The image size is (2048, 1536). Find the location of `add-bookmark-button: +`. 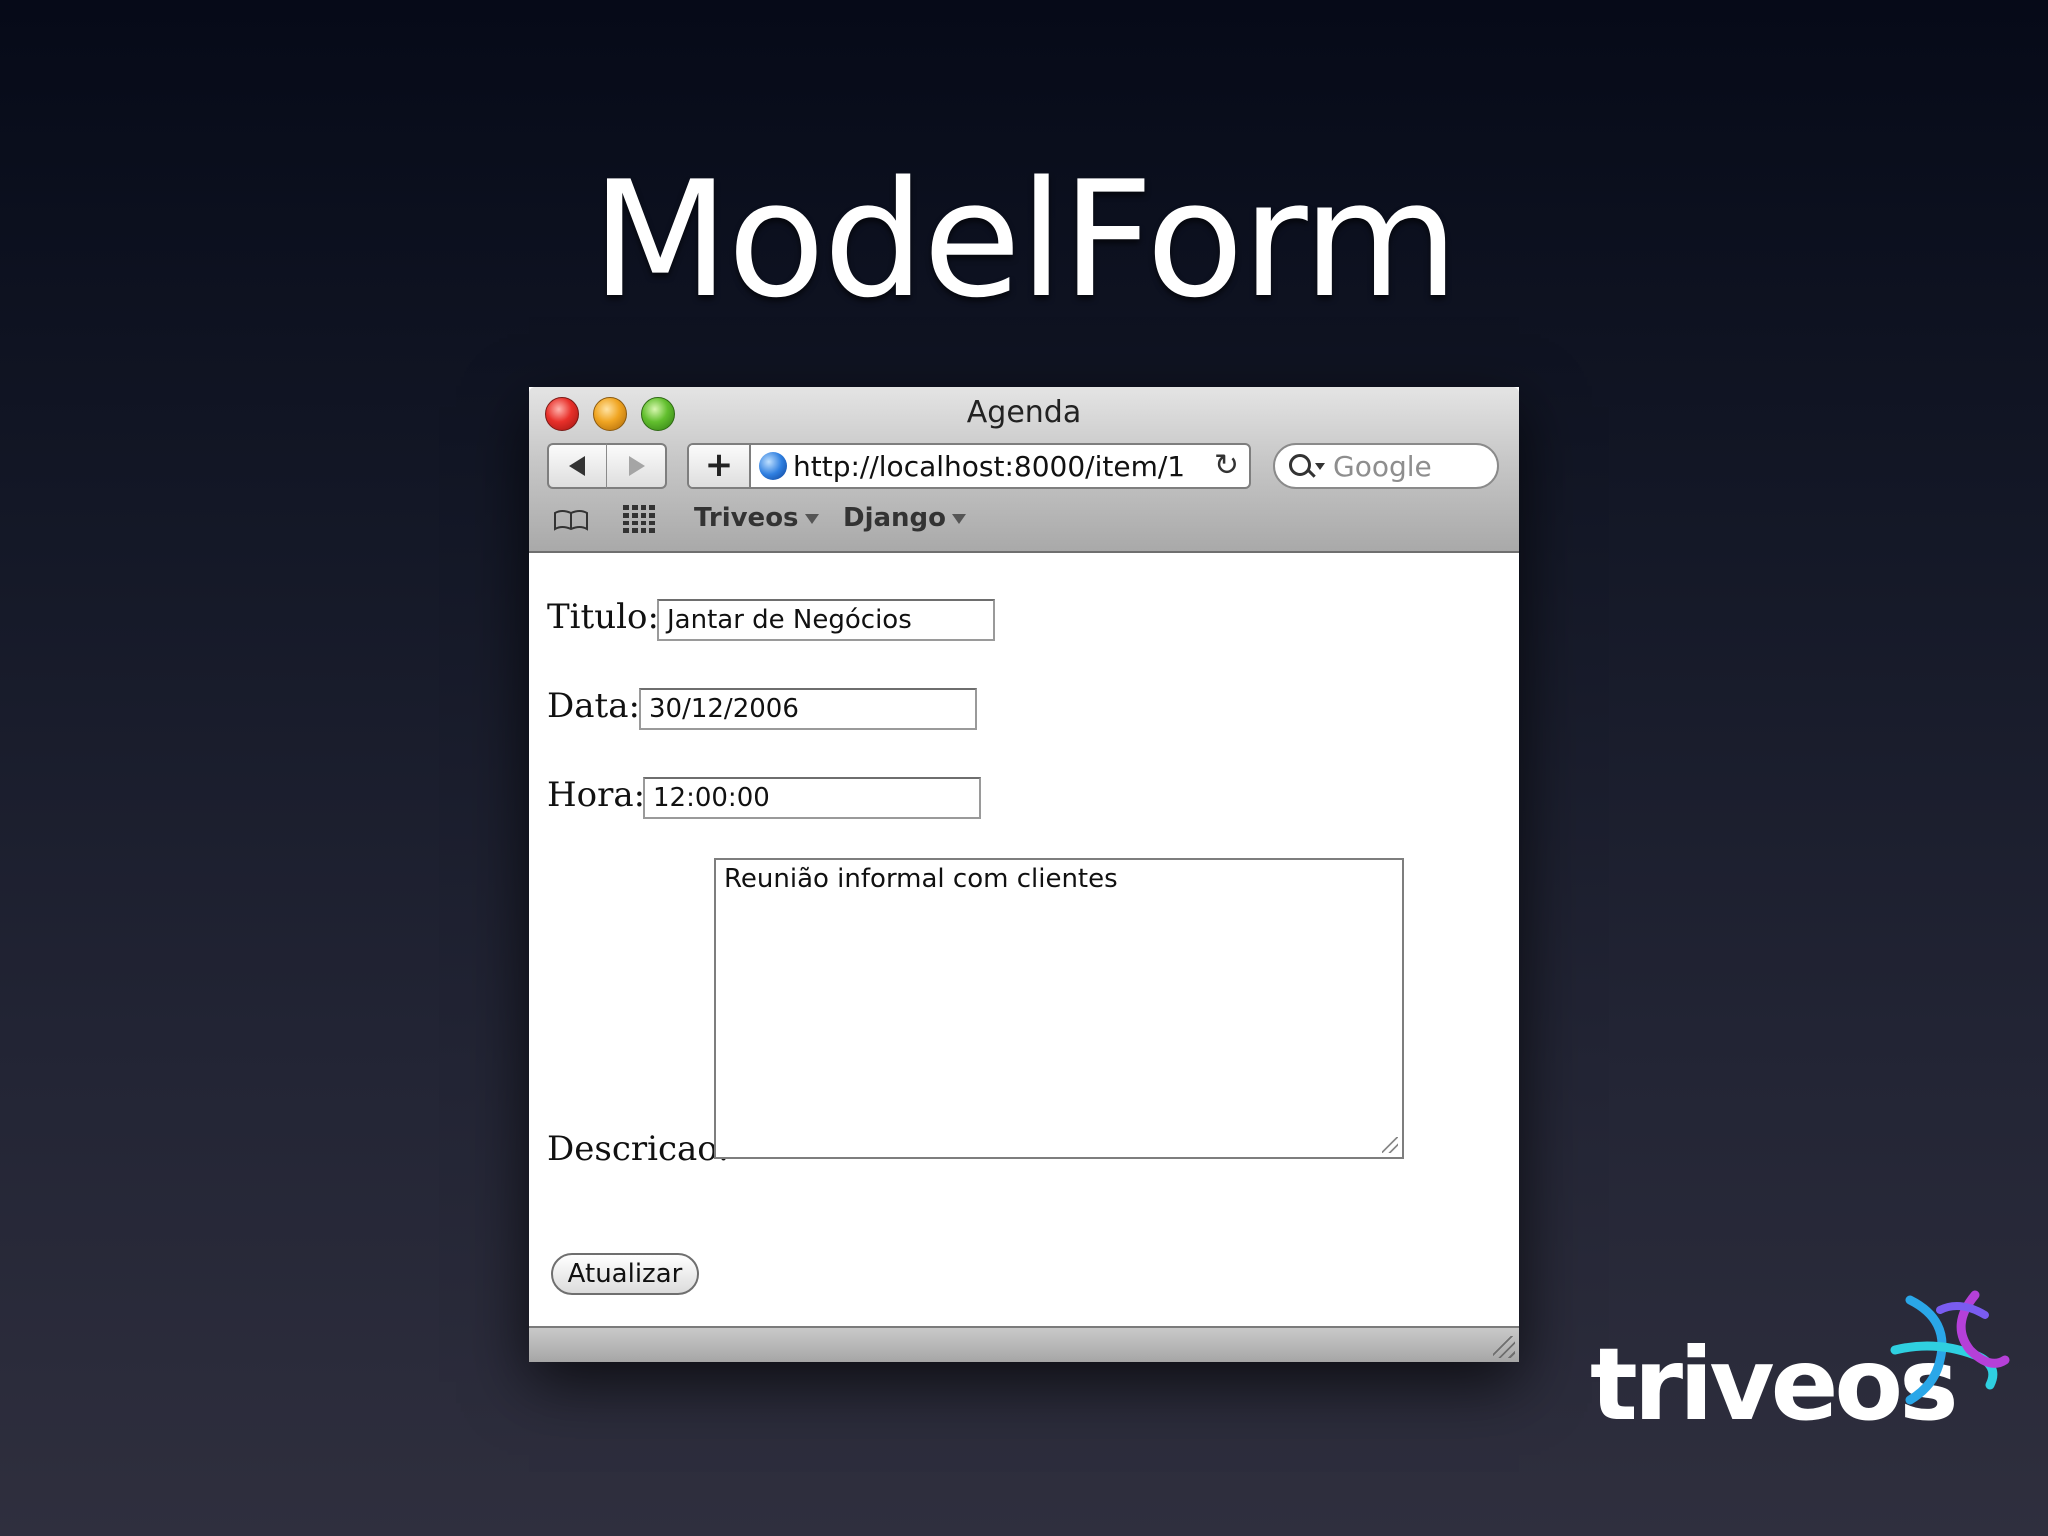

add-bookmark-button: + is located at coordinates (720, 466).